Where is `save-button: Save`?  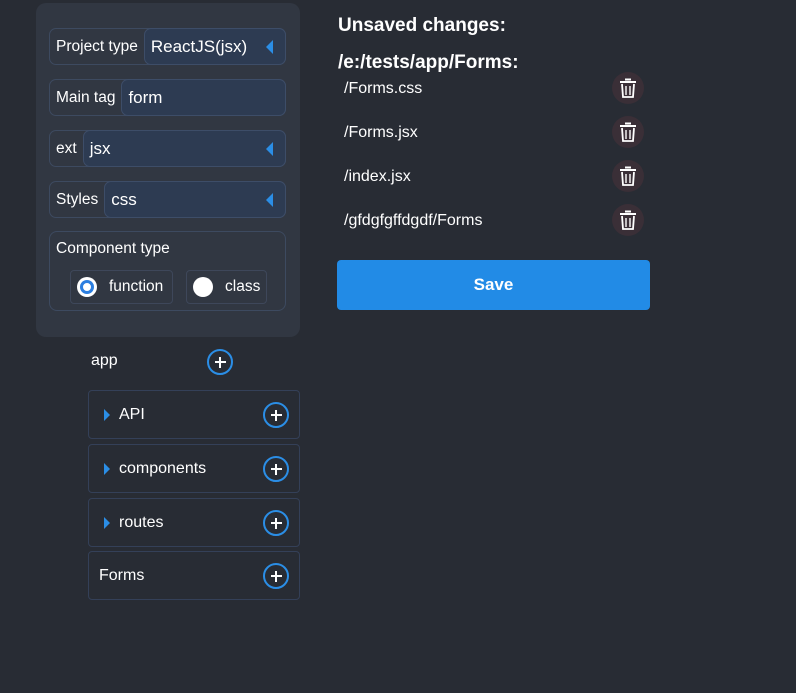
save-button: Save is located at coordinates (493, 285).